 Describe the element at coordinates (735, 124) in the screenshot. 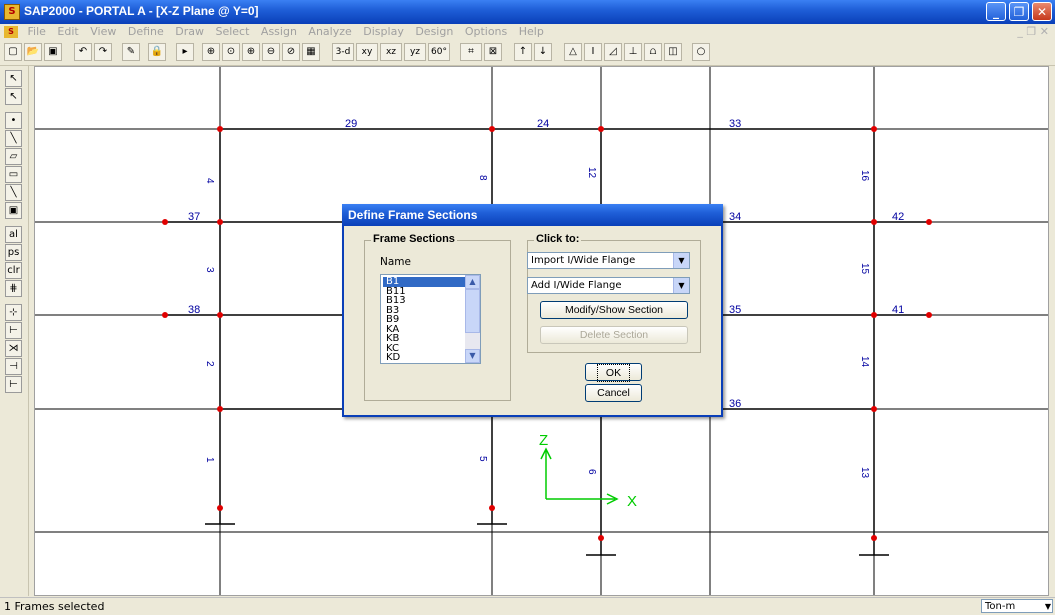

I see `frame-label: 33` at that location.